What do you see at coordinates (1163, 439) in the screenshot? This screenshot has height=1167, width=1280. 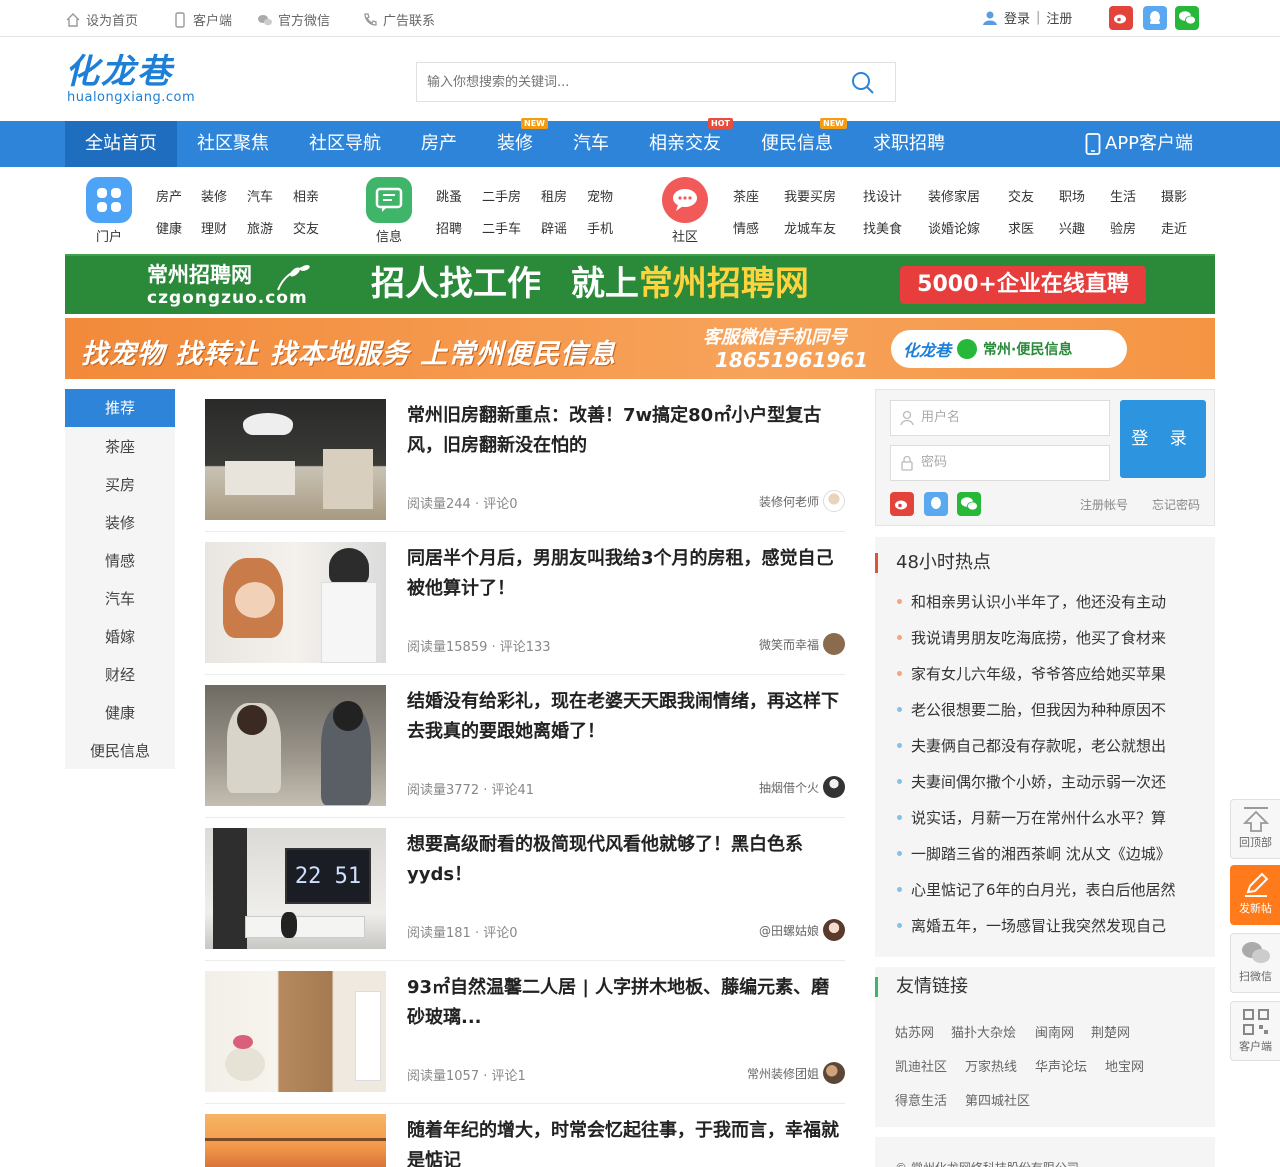 I see `login-button: 登 录` at bounding box center [1163, 439].